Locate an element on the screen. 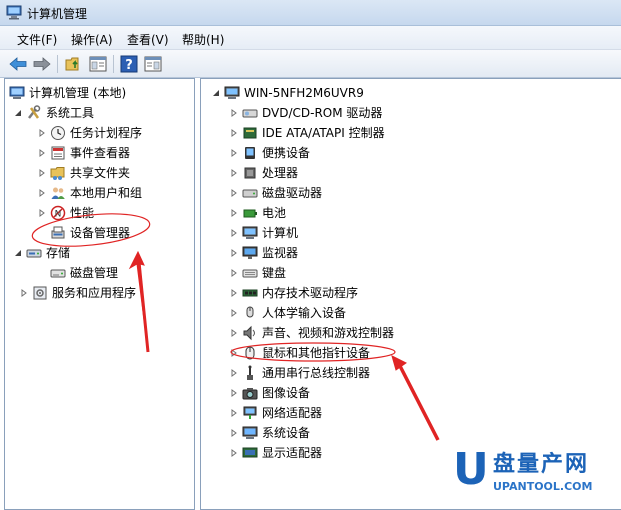  device-category-row: 监视器 is located at coordinates (263, 253).